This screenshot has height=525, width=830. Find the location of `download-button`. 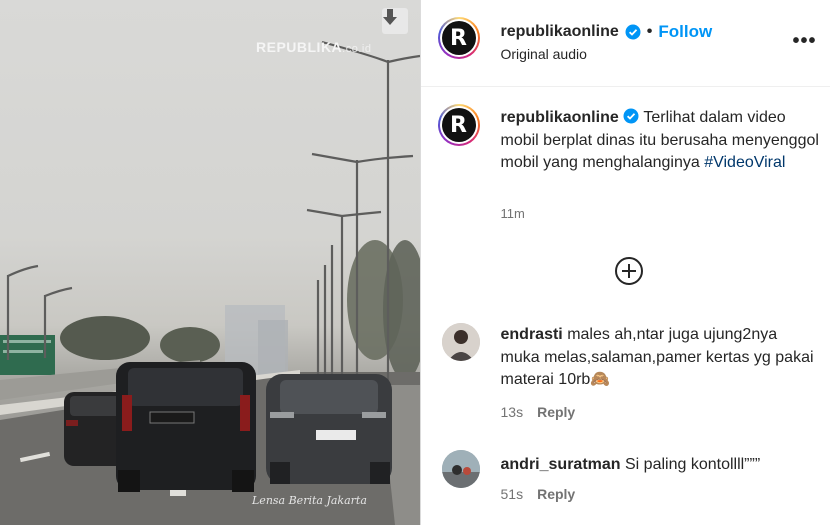

download-button is located at coordinates (395, 21).